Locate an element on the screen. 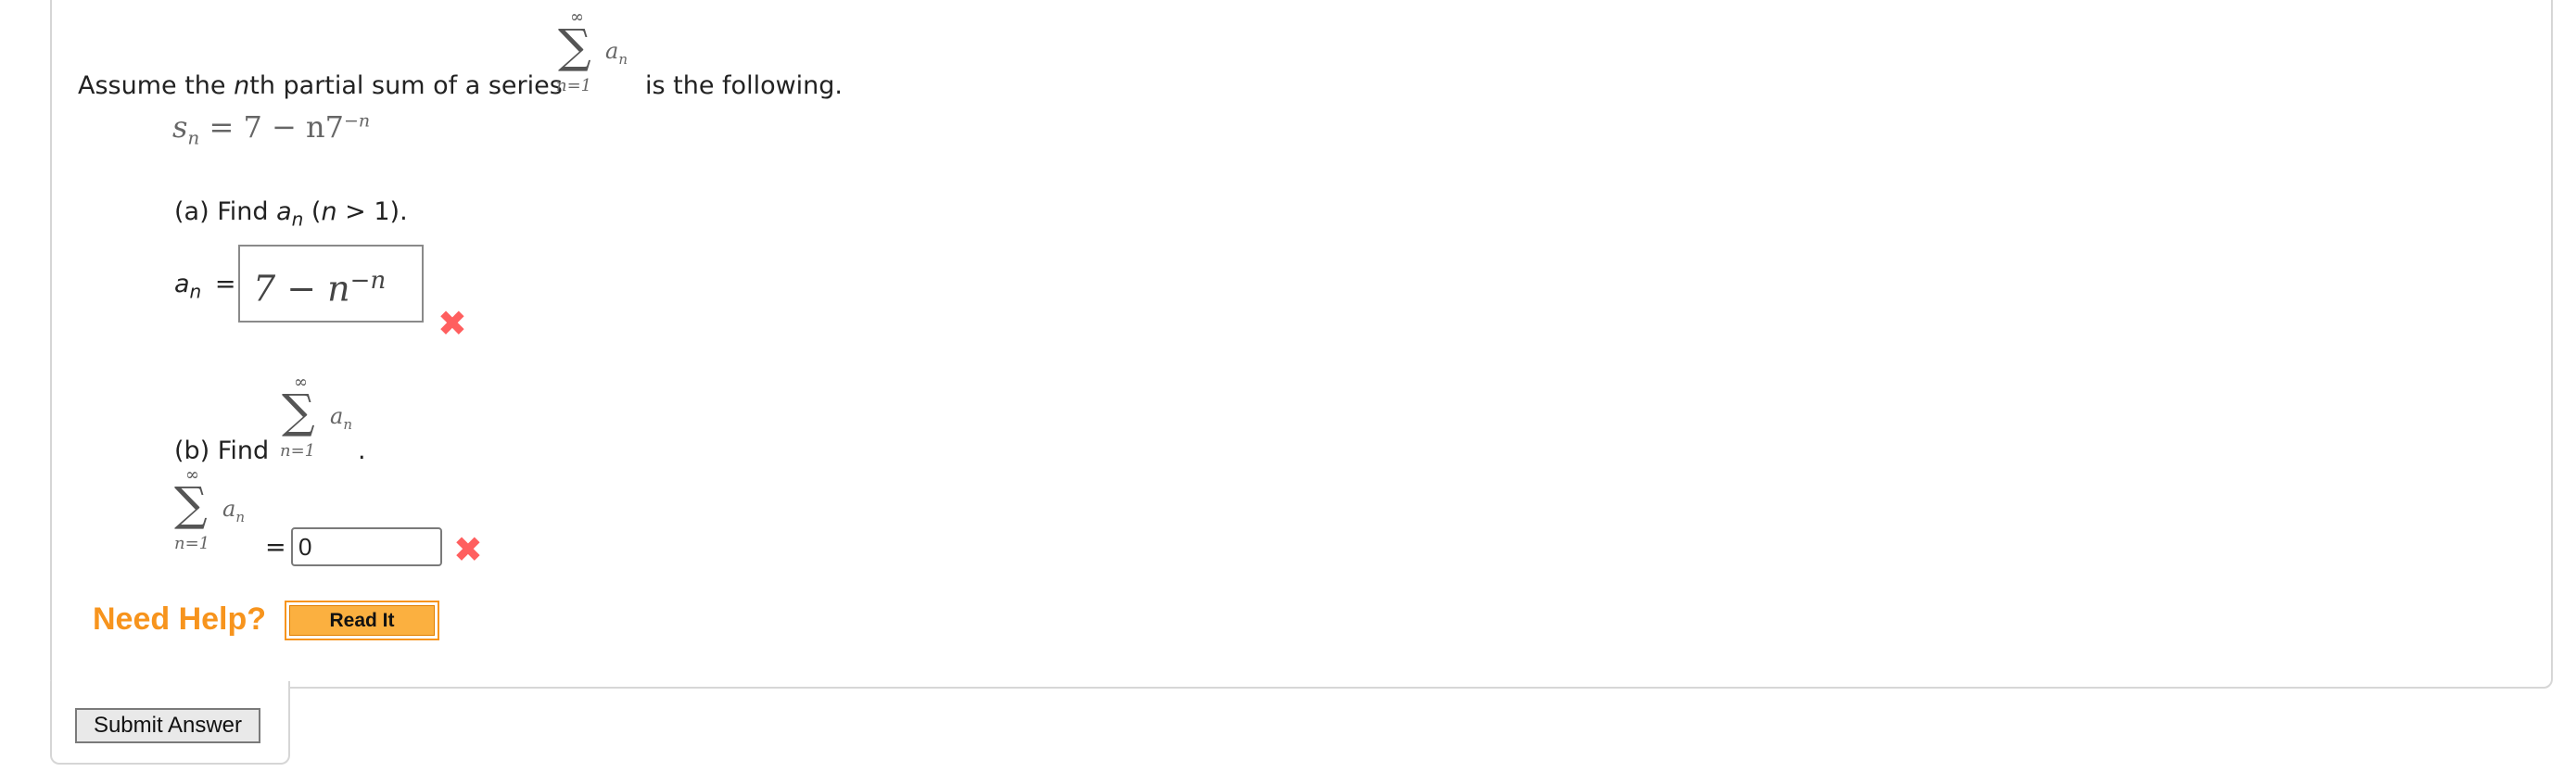  part-a-answer-label: an = is located at coordinates (205, 286).